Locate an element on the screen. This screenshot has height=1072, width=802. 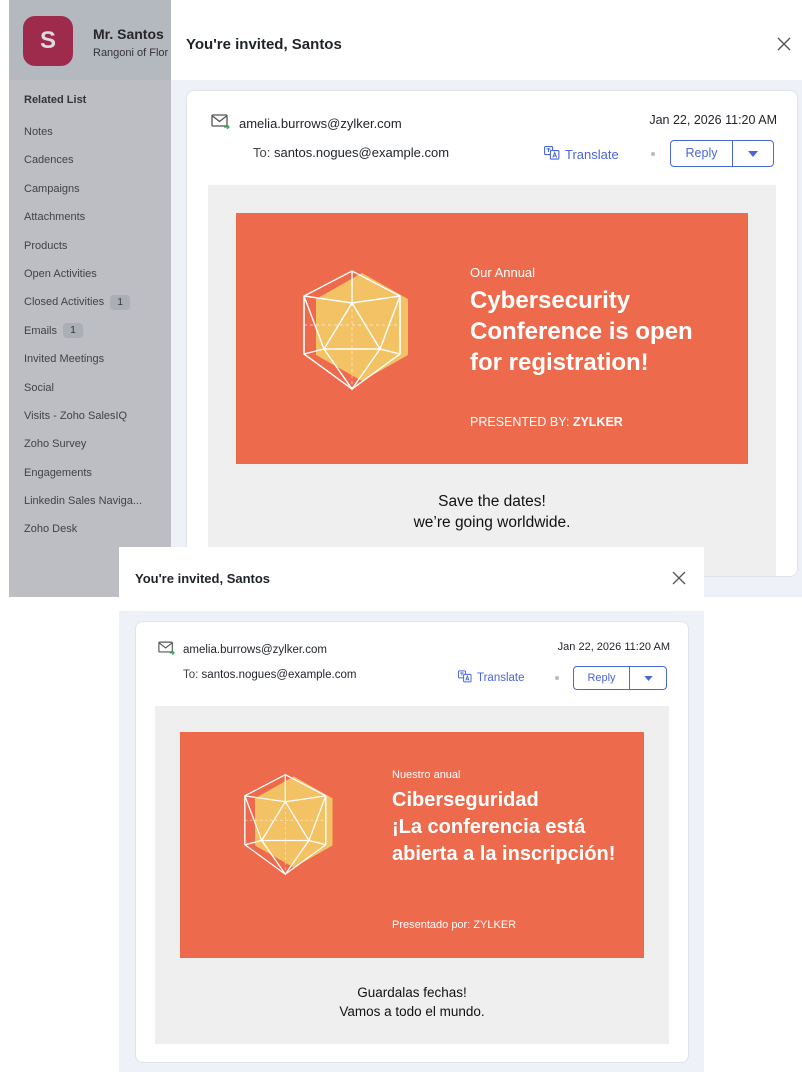
tagline-line-2: we’re going worldwide. is located at coordinates (492, 522).